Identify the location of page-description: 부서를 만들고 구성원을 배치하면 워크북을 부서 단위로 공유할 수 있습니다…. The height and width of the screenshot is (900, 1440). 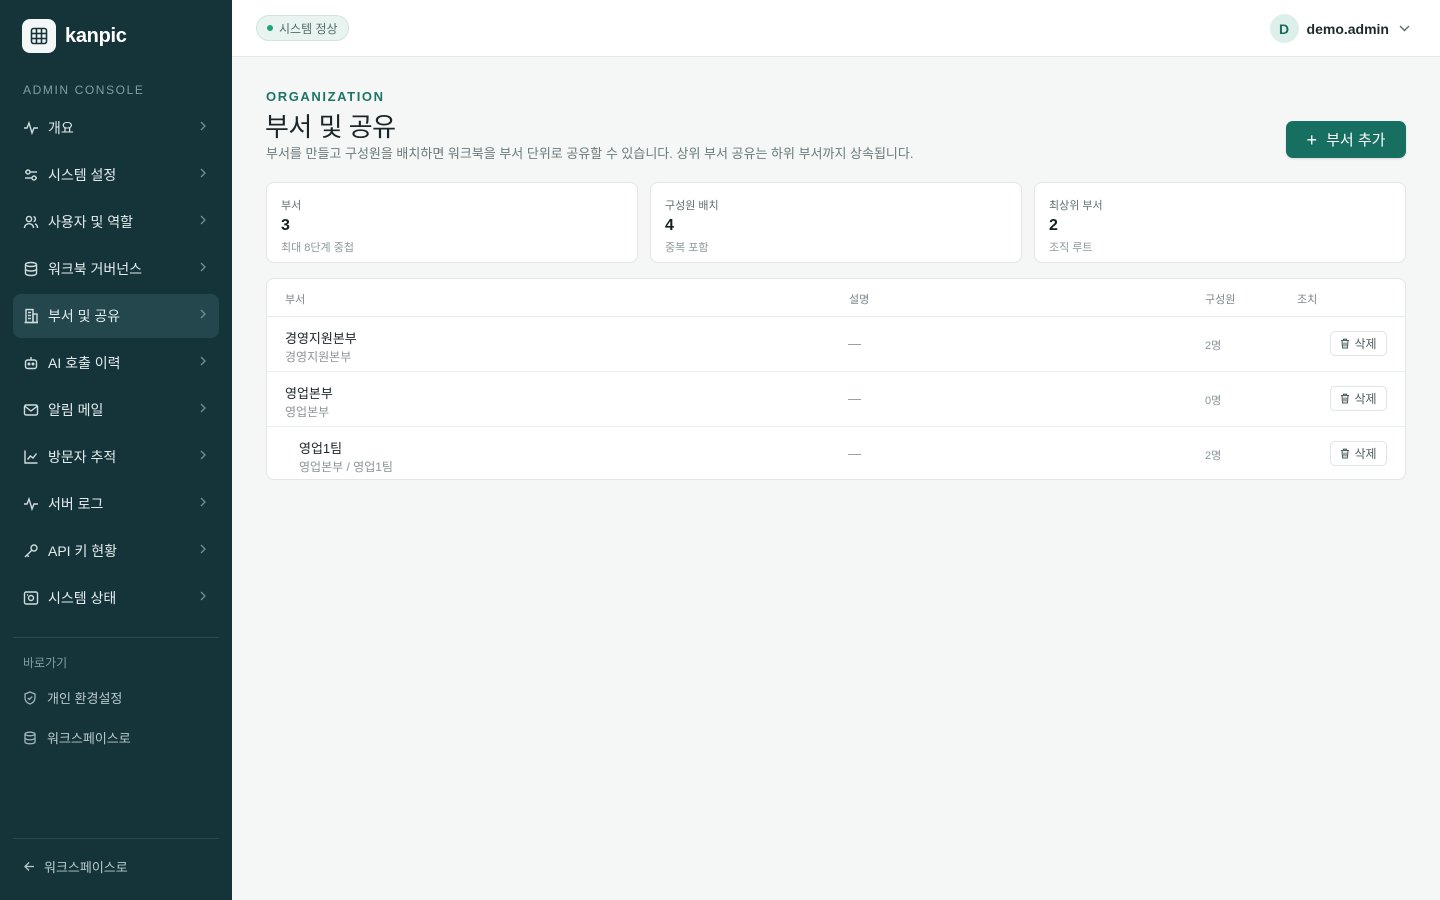
(590, 153).